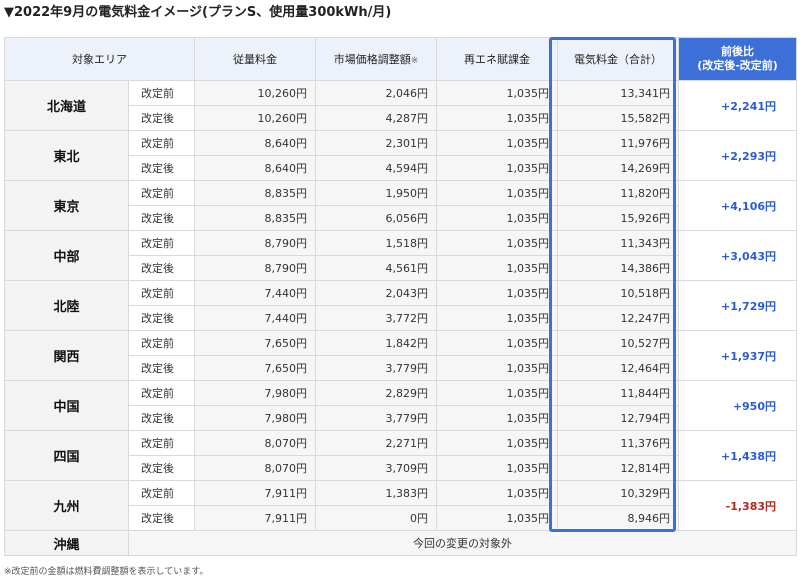 Image resolution: width=800 pixels, height=582 pixels. What do you see at coordinates (66, 305) in the screenshot?
I see `area-name: 北陸` at bounding box center [66, 305].